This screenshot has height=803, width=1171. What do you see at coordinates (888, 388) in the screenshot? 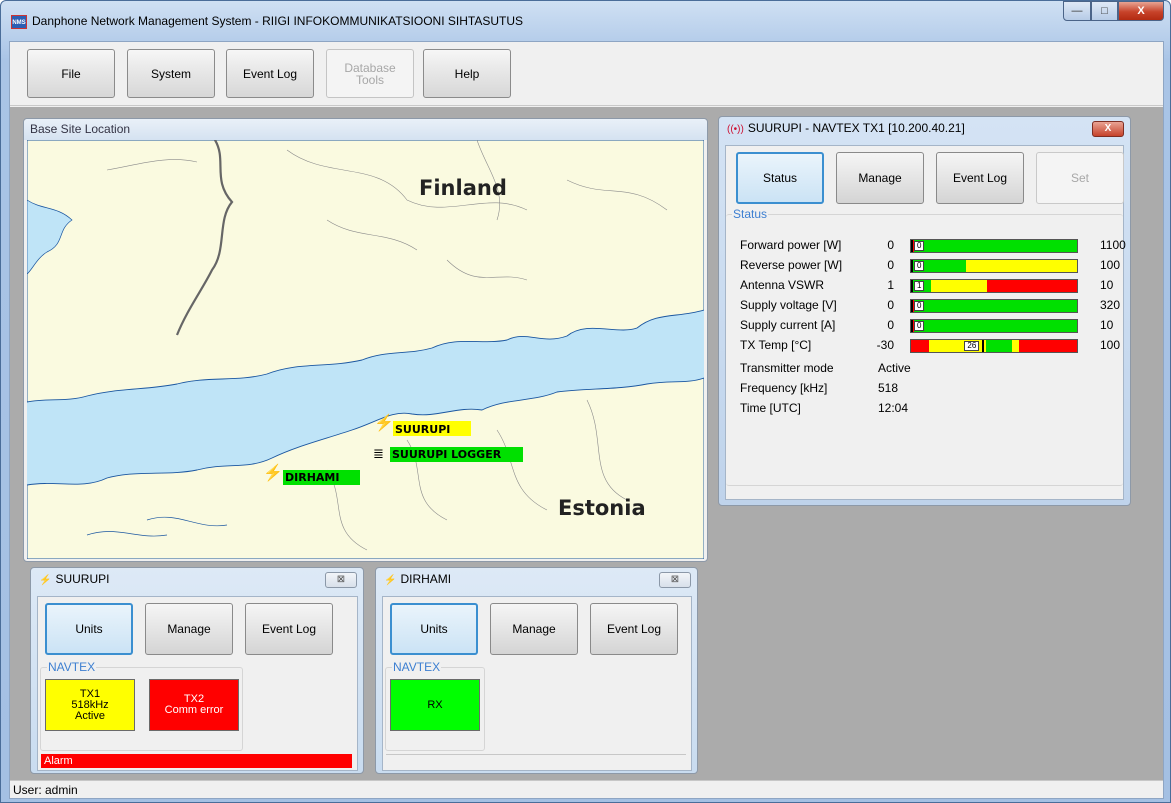
I see `info-value: 518` at bounding box center [888, 388].